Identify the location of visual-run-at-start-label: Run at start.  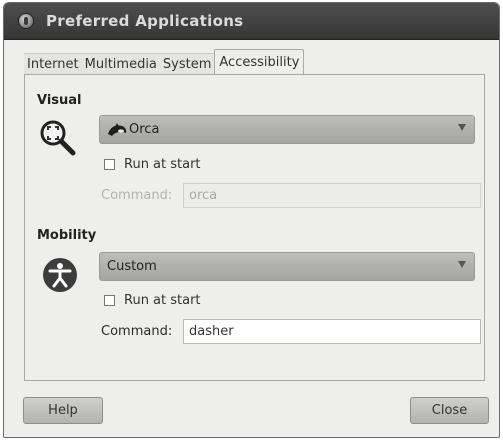
(162, 164).